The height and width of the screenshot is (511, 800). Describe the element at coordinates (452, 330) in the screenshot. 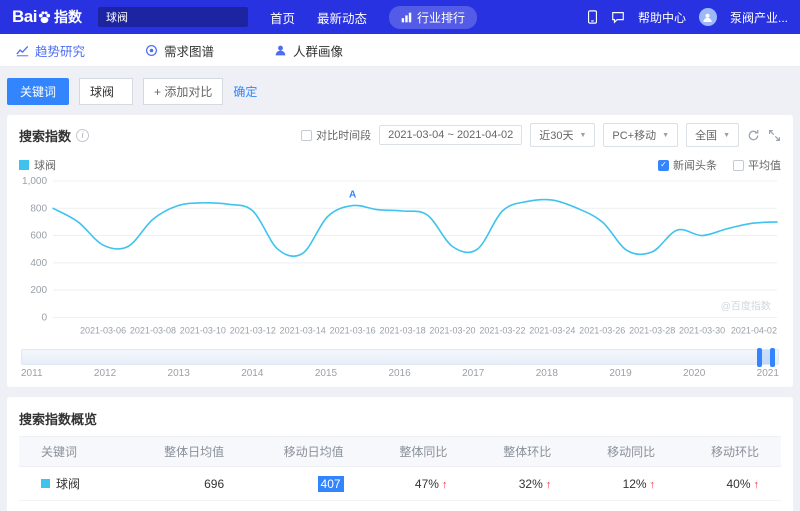

I see `svg-text: 2021-03-20` at that location.